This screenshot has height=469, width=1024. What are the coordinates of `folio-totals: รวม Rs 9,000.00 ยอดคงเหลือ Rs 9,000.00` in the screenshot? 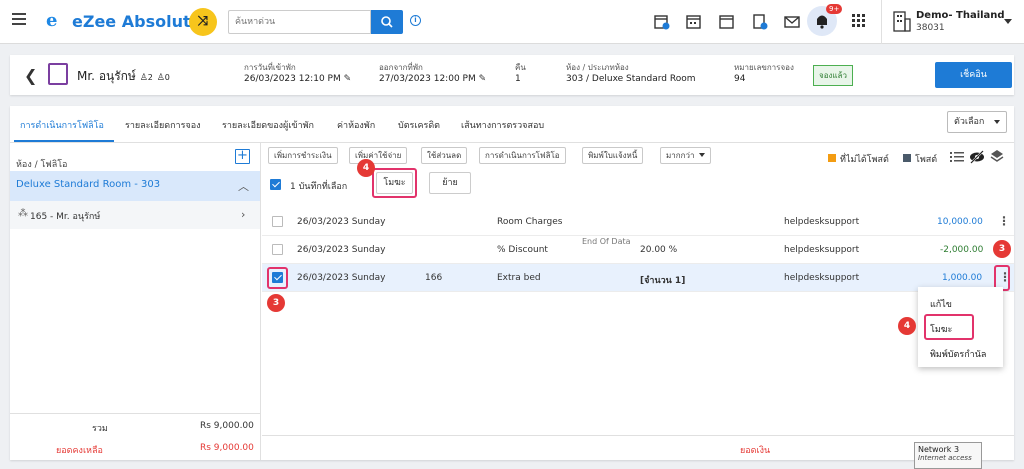 It's located at (135, 436).